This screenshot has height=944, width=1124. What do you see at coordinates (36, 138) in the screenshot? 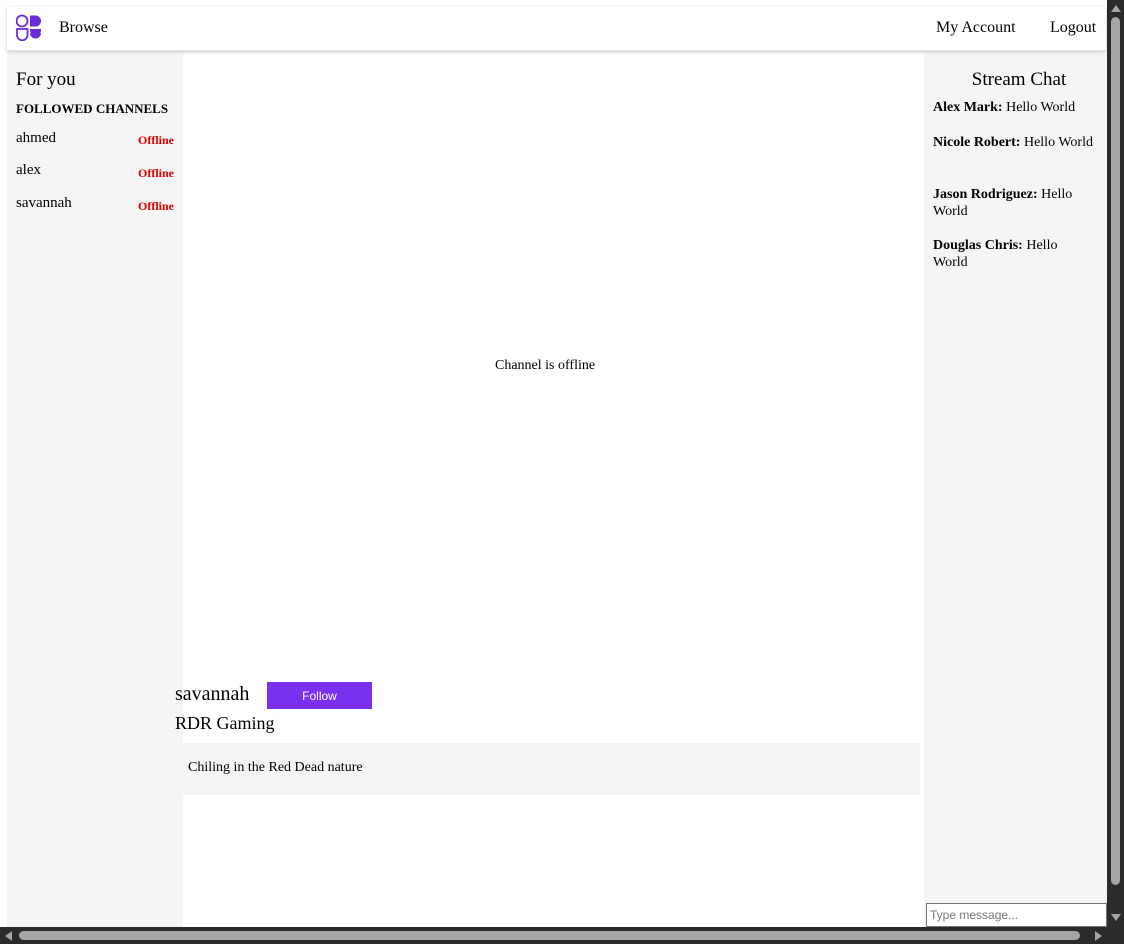
I see `channel-name: ahmed` at bounding box center [36, 138].